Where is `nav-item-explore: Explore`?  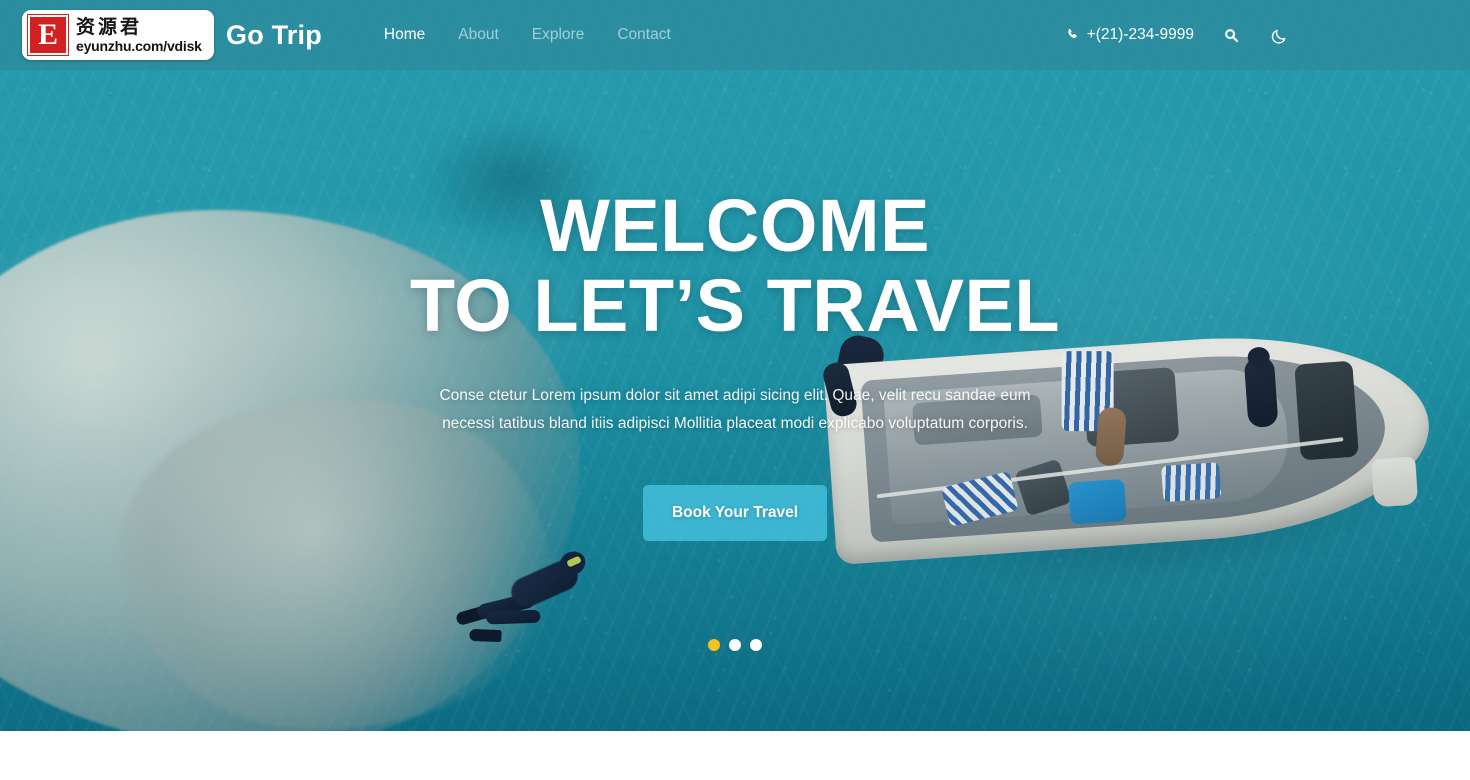
nav-item-explore: Explore is located at coordinates (558, 35).